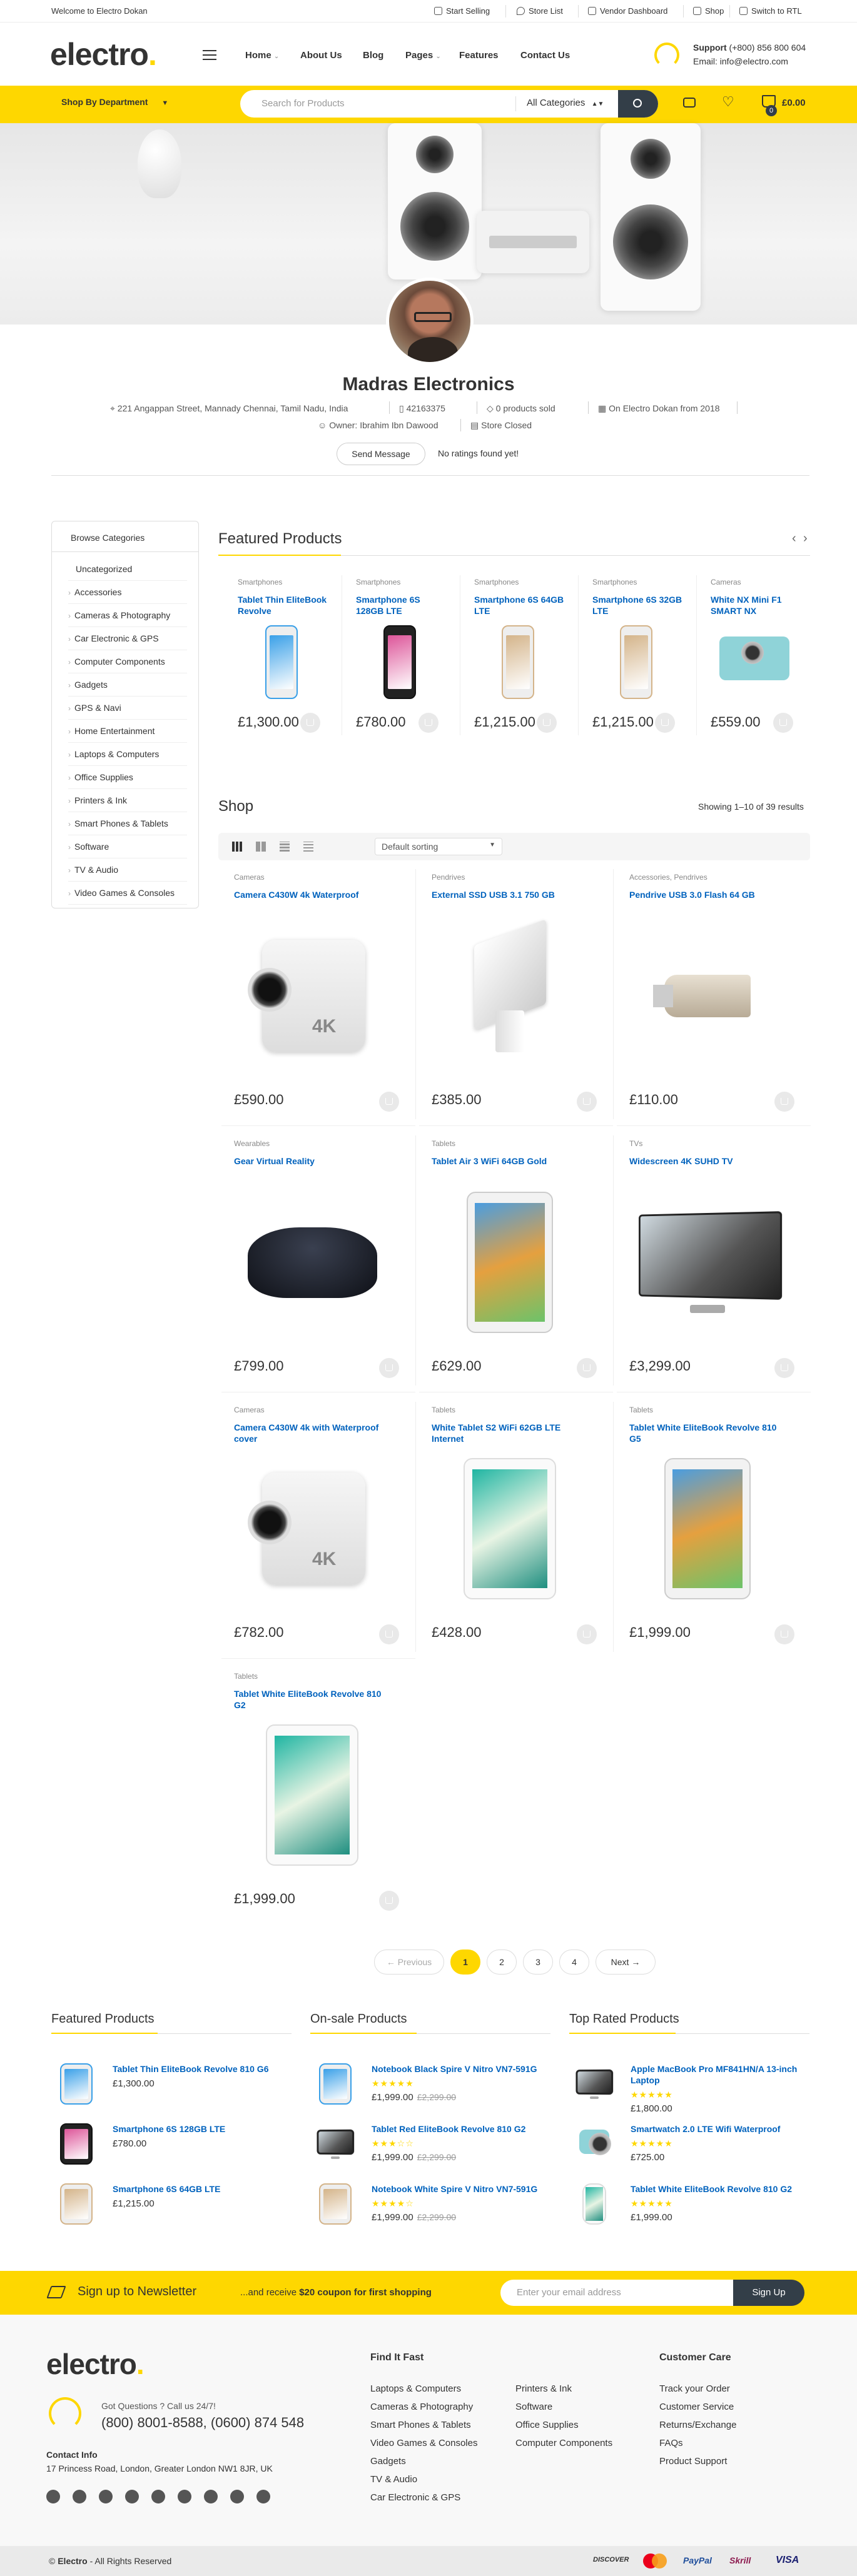 This screenshot has width=857, height=2576. I want to click on product-category: Pendrives, so click(449, 877).